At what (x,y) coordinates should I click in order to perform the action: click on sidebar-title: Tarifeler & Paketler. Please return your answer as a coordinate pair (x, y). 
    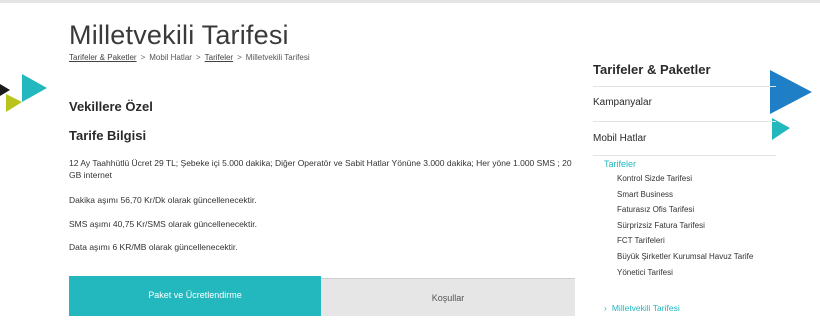
    Looking at the image, I should click on (652, 69).